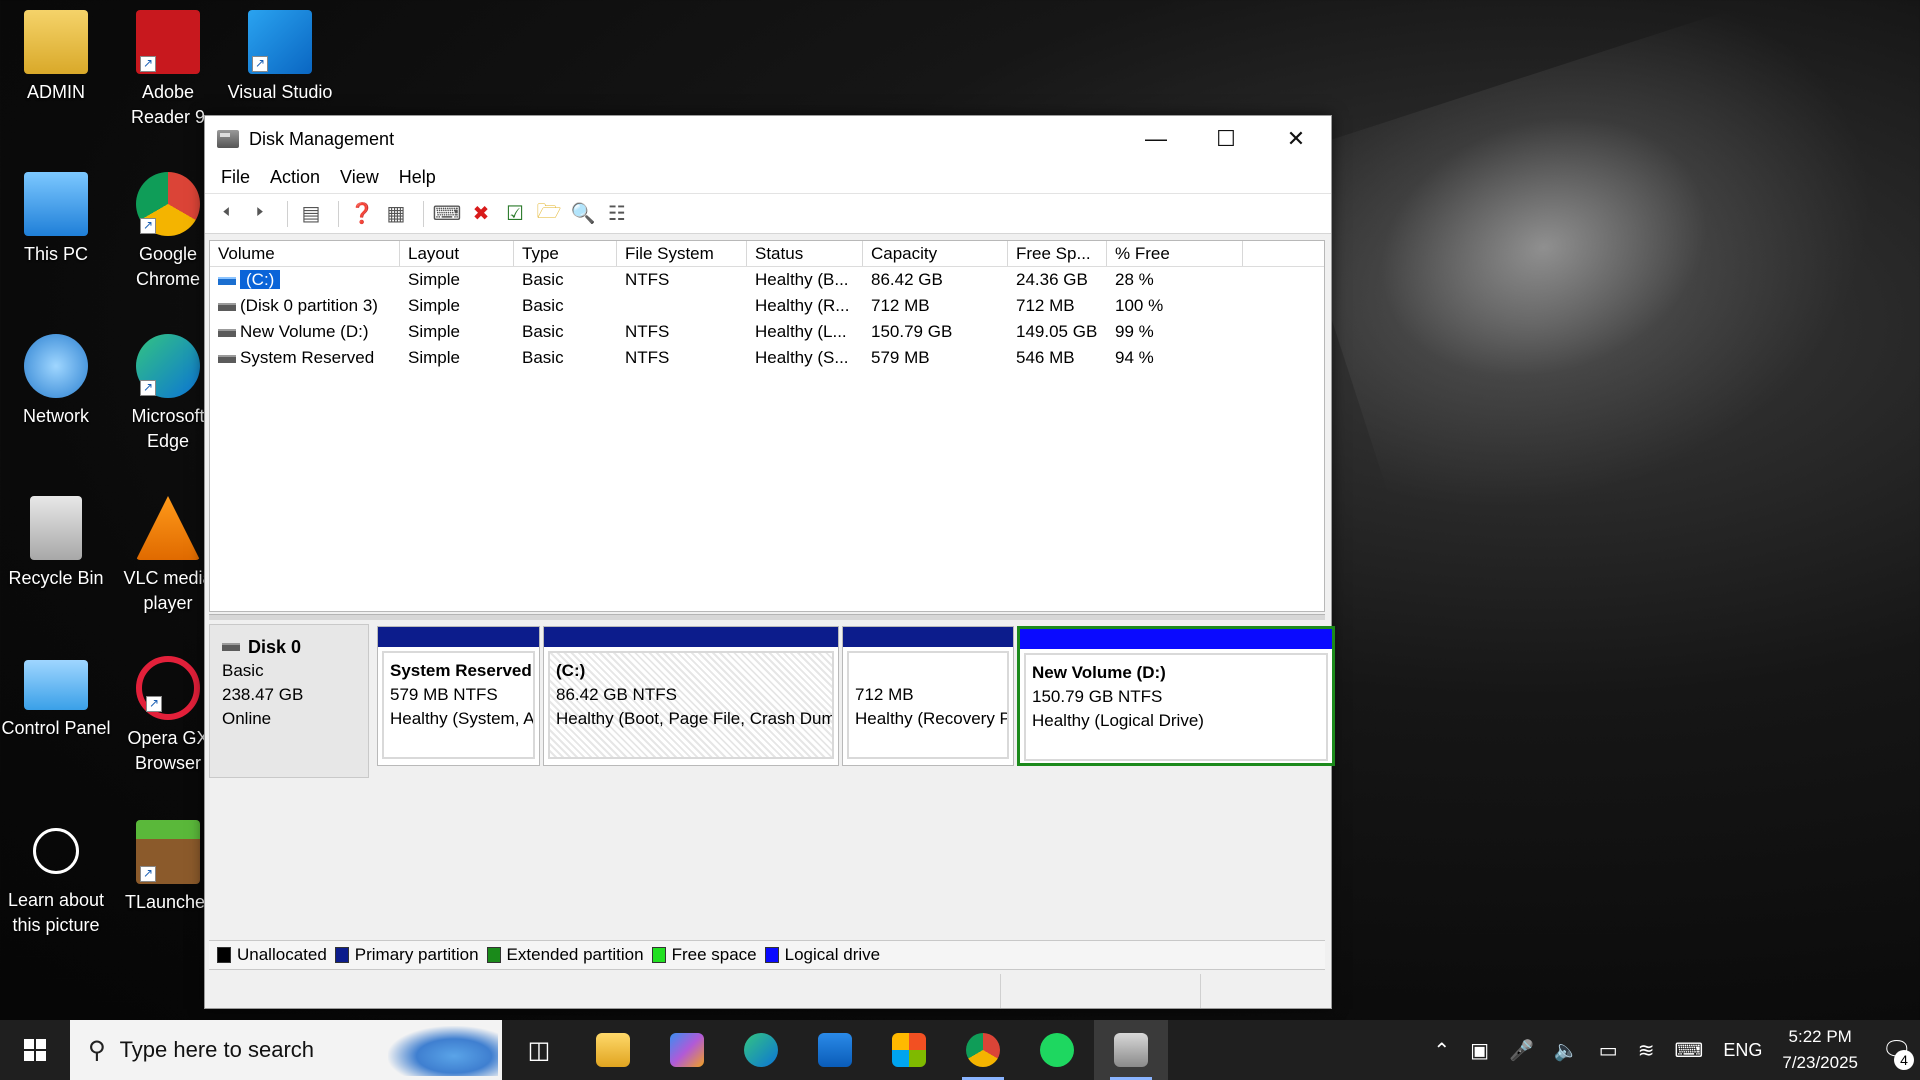 The height and width of the screenshot is (1080, 1920). Describe the element at coordinates (1441, 1050) in the screenshot. I see `chevron-up-icon: ⌃` at that location.